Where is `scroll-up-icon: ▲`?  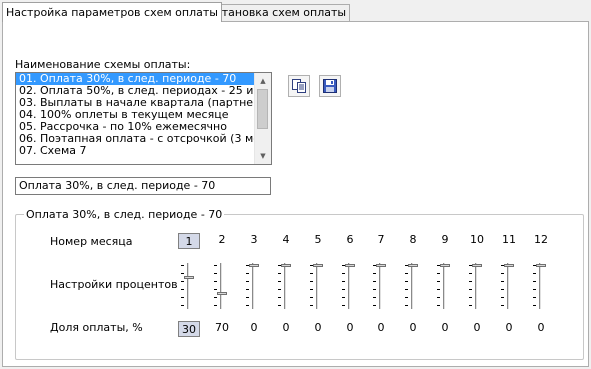
scroll-up-icon: ▲ is located at coordinates (263, 81).